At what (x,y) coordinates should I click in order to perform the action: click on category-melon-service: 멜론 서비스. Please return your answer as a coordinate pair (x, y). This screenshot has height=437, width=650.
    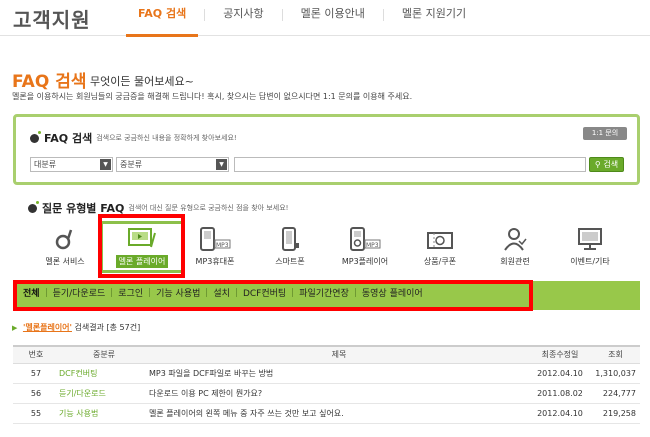
    Looking at the image, I should click on (65, 249).